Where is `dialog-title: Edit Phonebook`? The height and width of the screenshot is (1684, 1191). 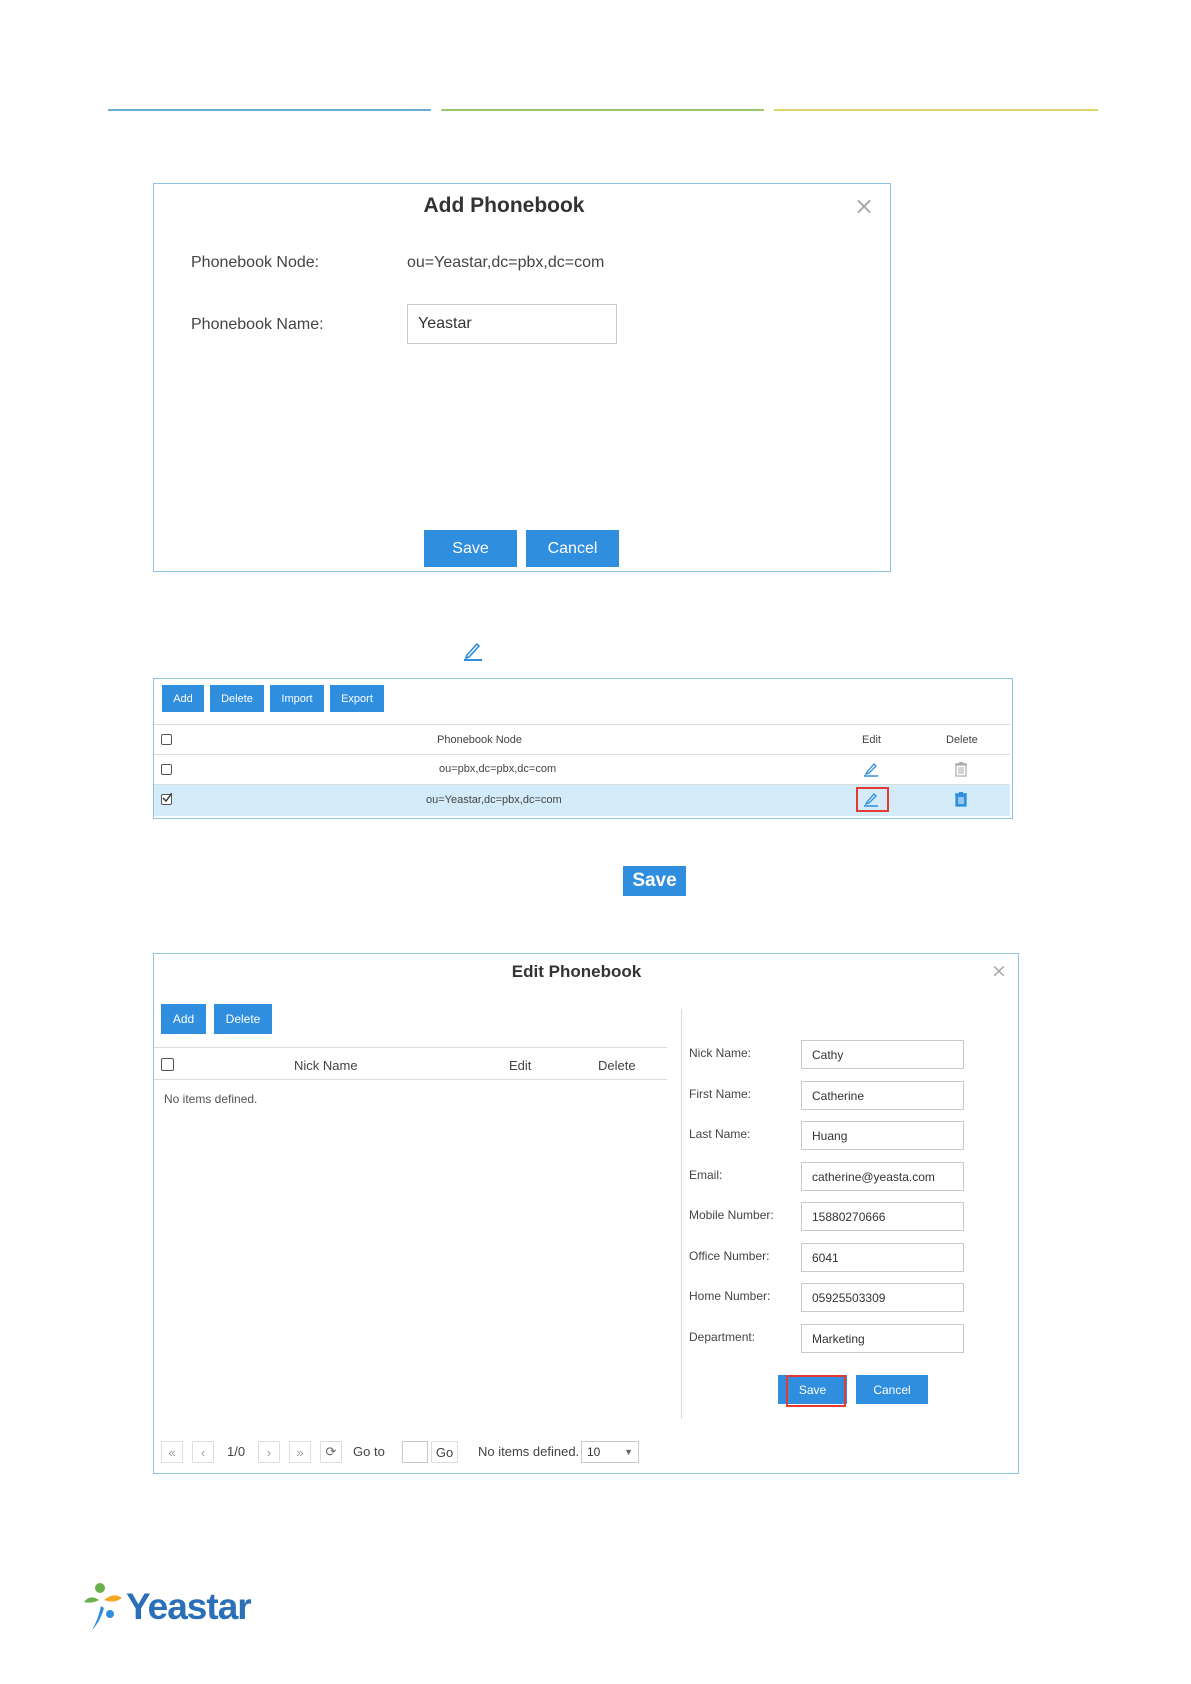 dialog-title: Edit Phonebook is located at coordinates (576, 971).